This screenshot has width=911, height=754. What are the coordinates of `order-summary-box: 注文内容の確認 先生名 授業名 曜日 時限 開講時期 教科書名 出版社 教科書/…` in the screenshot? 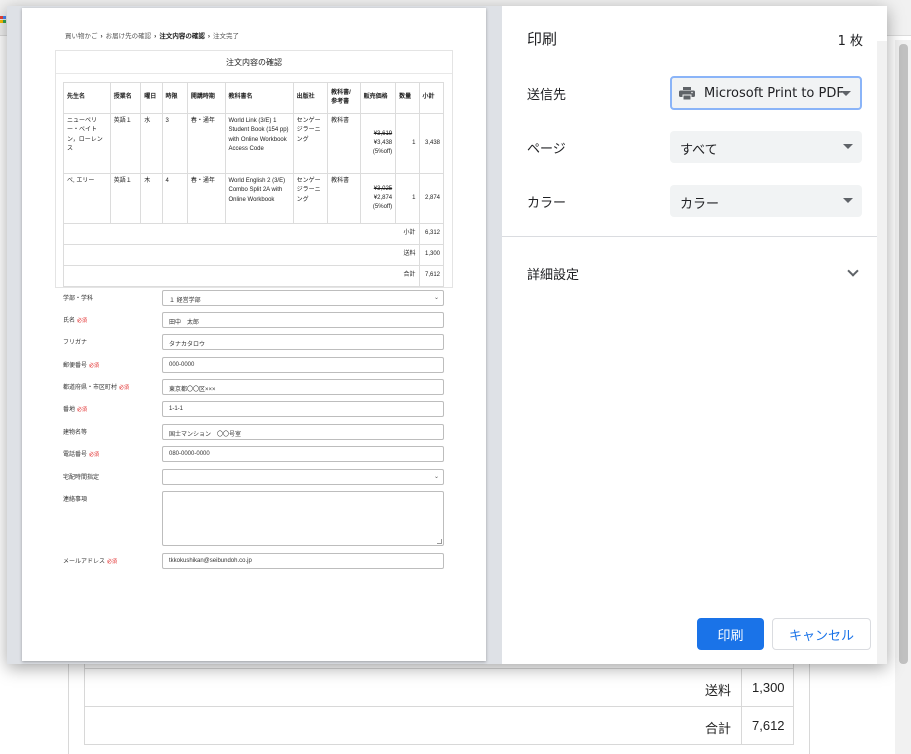 It's located at (254, 169).